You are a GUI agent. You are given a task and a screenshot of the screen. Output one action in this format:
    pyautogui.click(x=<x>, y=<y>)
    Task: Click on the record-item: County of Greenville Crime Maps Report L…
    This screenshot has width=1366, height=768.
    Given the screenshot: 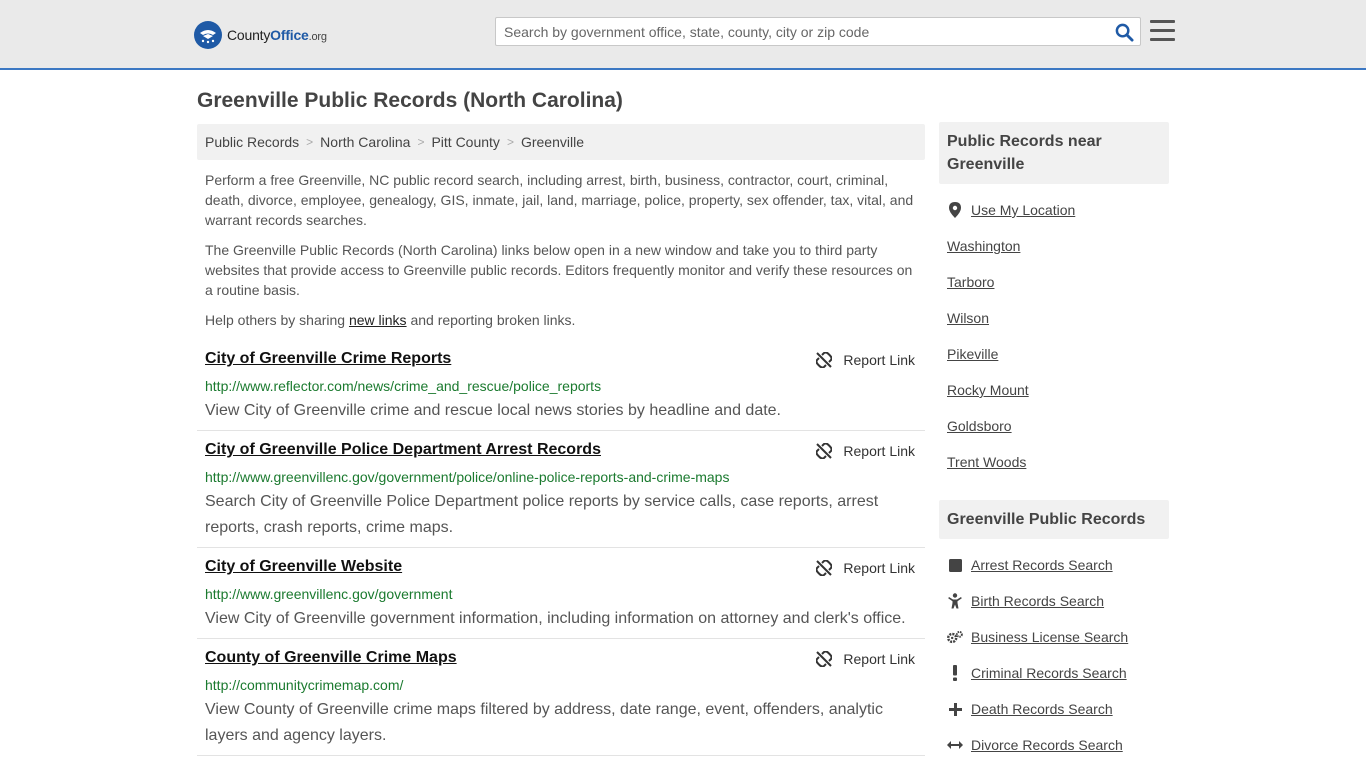 What is the action you would take?
    pyautogui.click(x=561, y=702)
    